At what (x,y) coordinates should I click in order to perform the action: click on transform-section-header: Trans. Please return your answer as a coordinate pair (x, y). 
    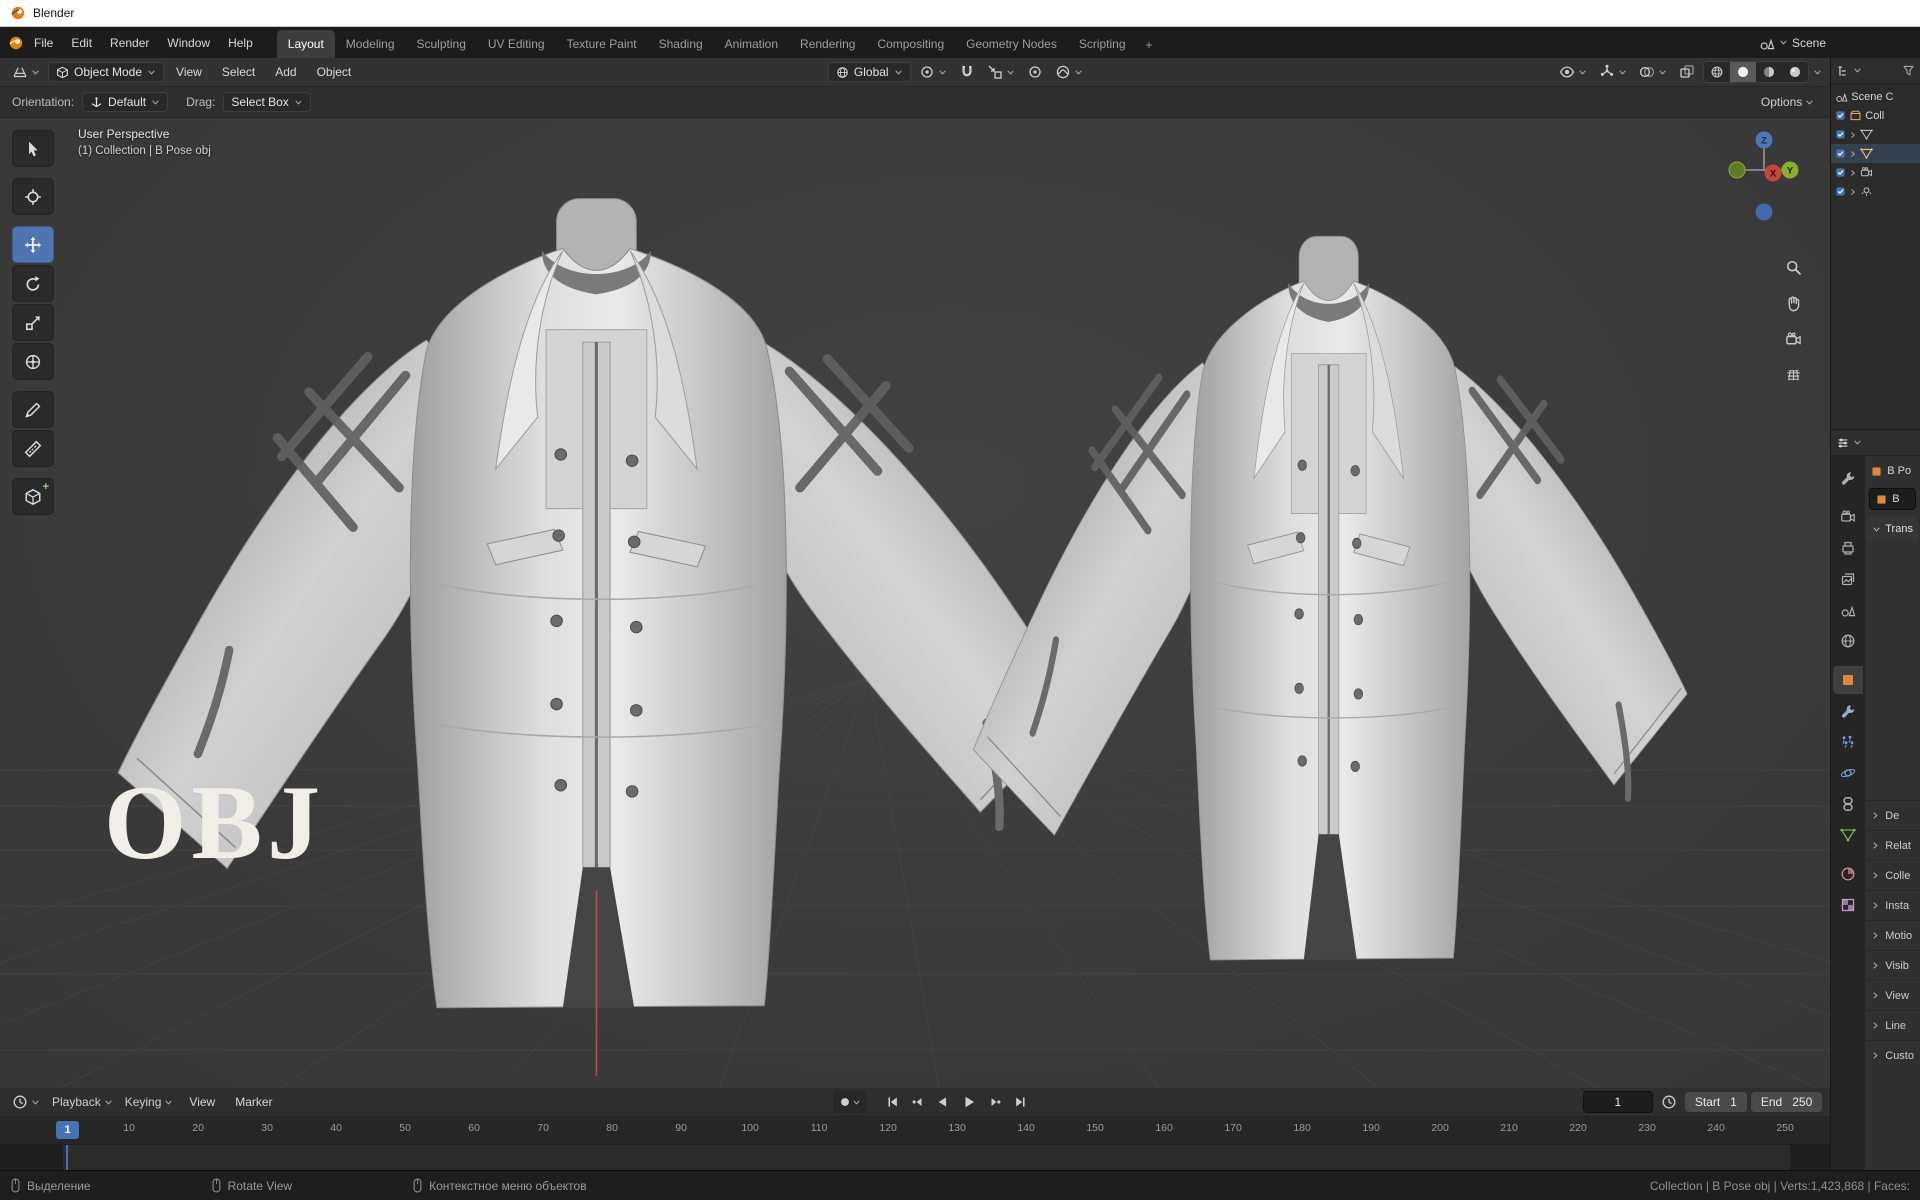
    Looking at the image, I should click on (1892, 529).